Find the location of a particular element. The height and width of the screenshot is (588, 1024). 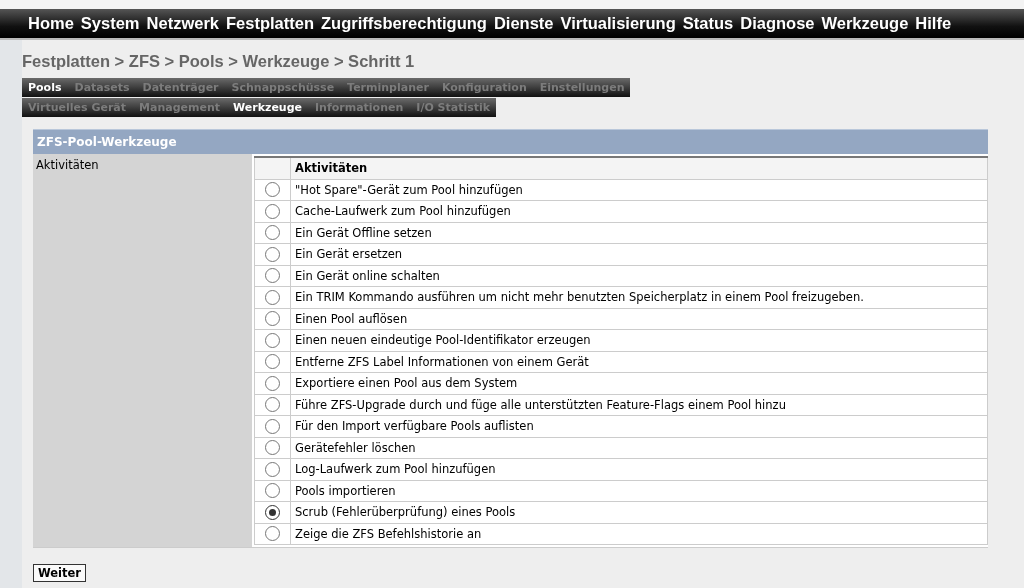

option-label: Führe ZFS-Upgrade durch und füge alle unterstützten Feature-Flags einem Pool hinzu is located at coordinates (639, 405).